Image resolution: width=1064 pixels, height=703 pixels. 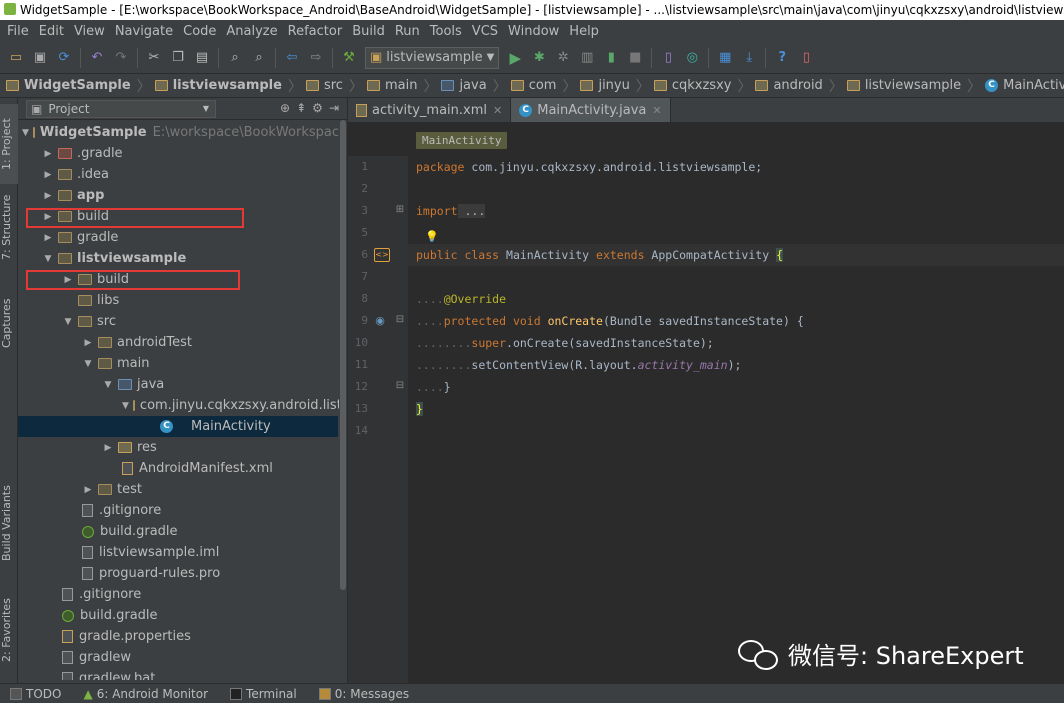 I want to click on cut-icon: ✂, so click(x=154, y=58).